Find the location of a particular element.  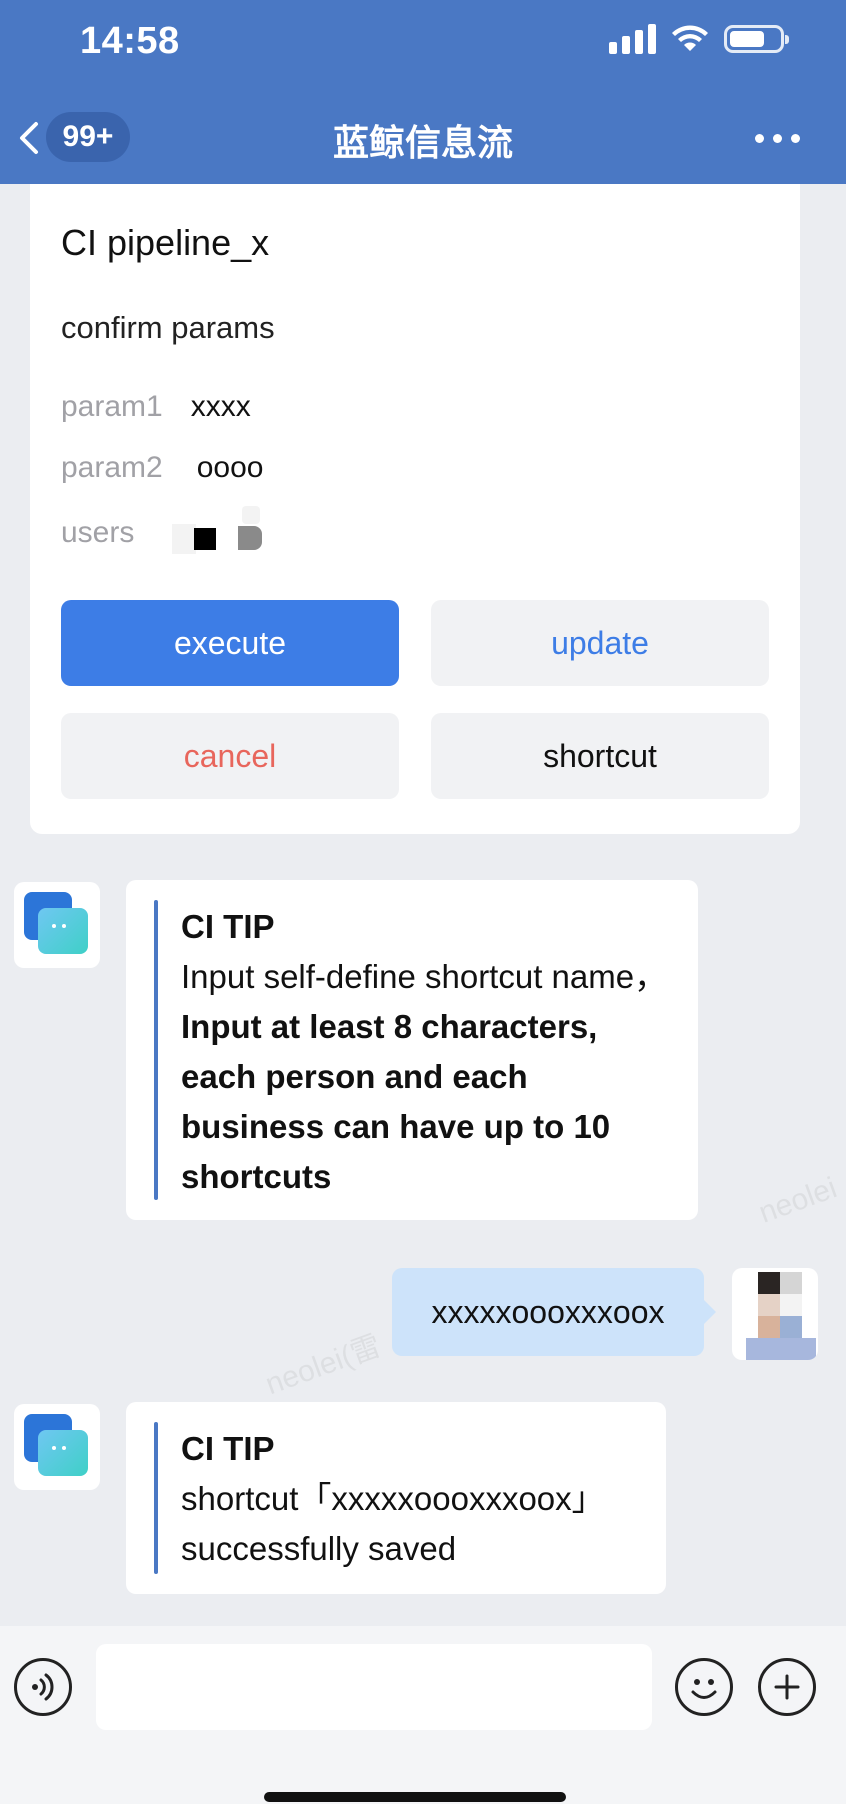

param-label: param1 is located at coordinates (112, 406).